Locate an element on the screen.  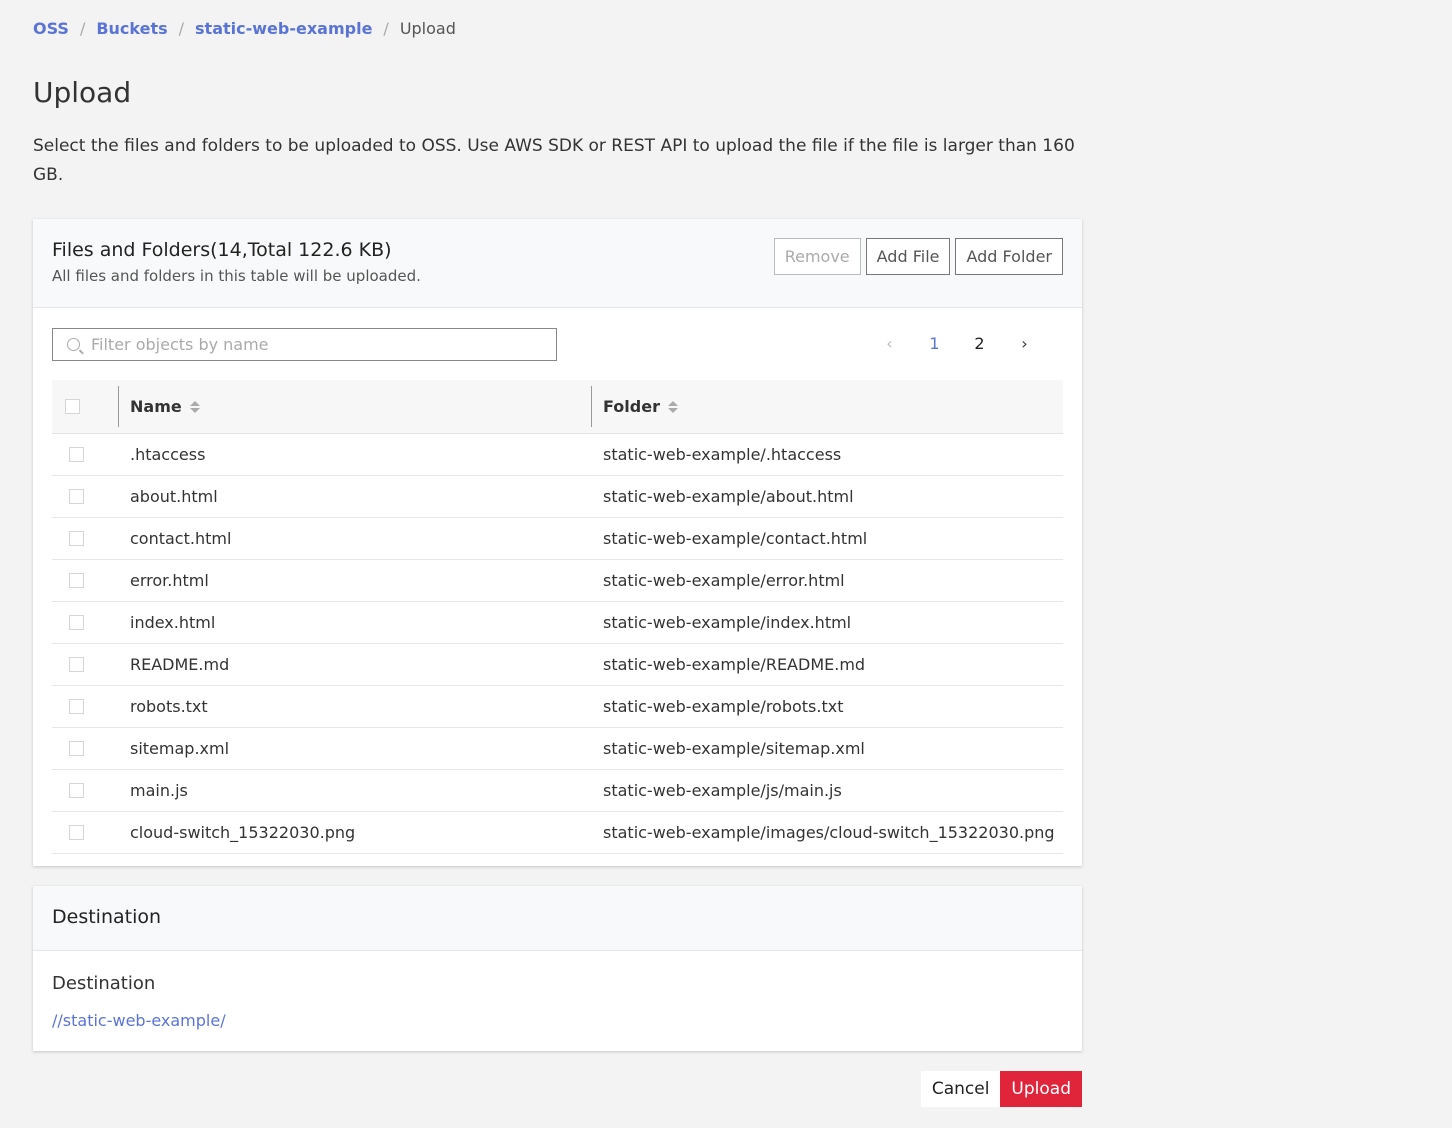
name-header-label: Name is located at coordinates (156, 406).